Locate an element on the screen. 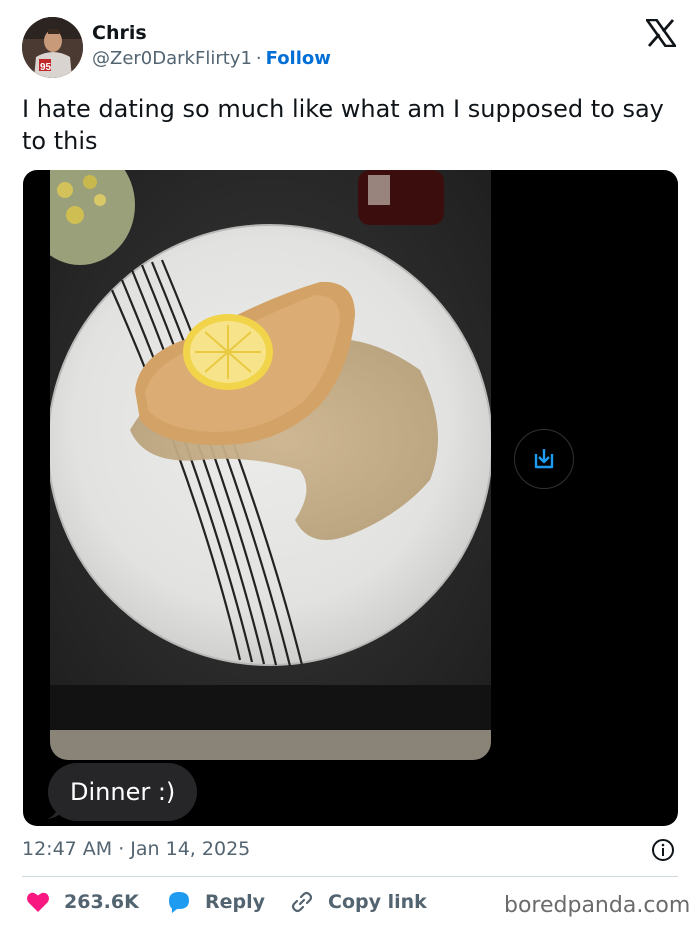  reply-icon is located at coordinates (179, 902).